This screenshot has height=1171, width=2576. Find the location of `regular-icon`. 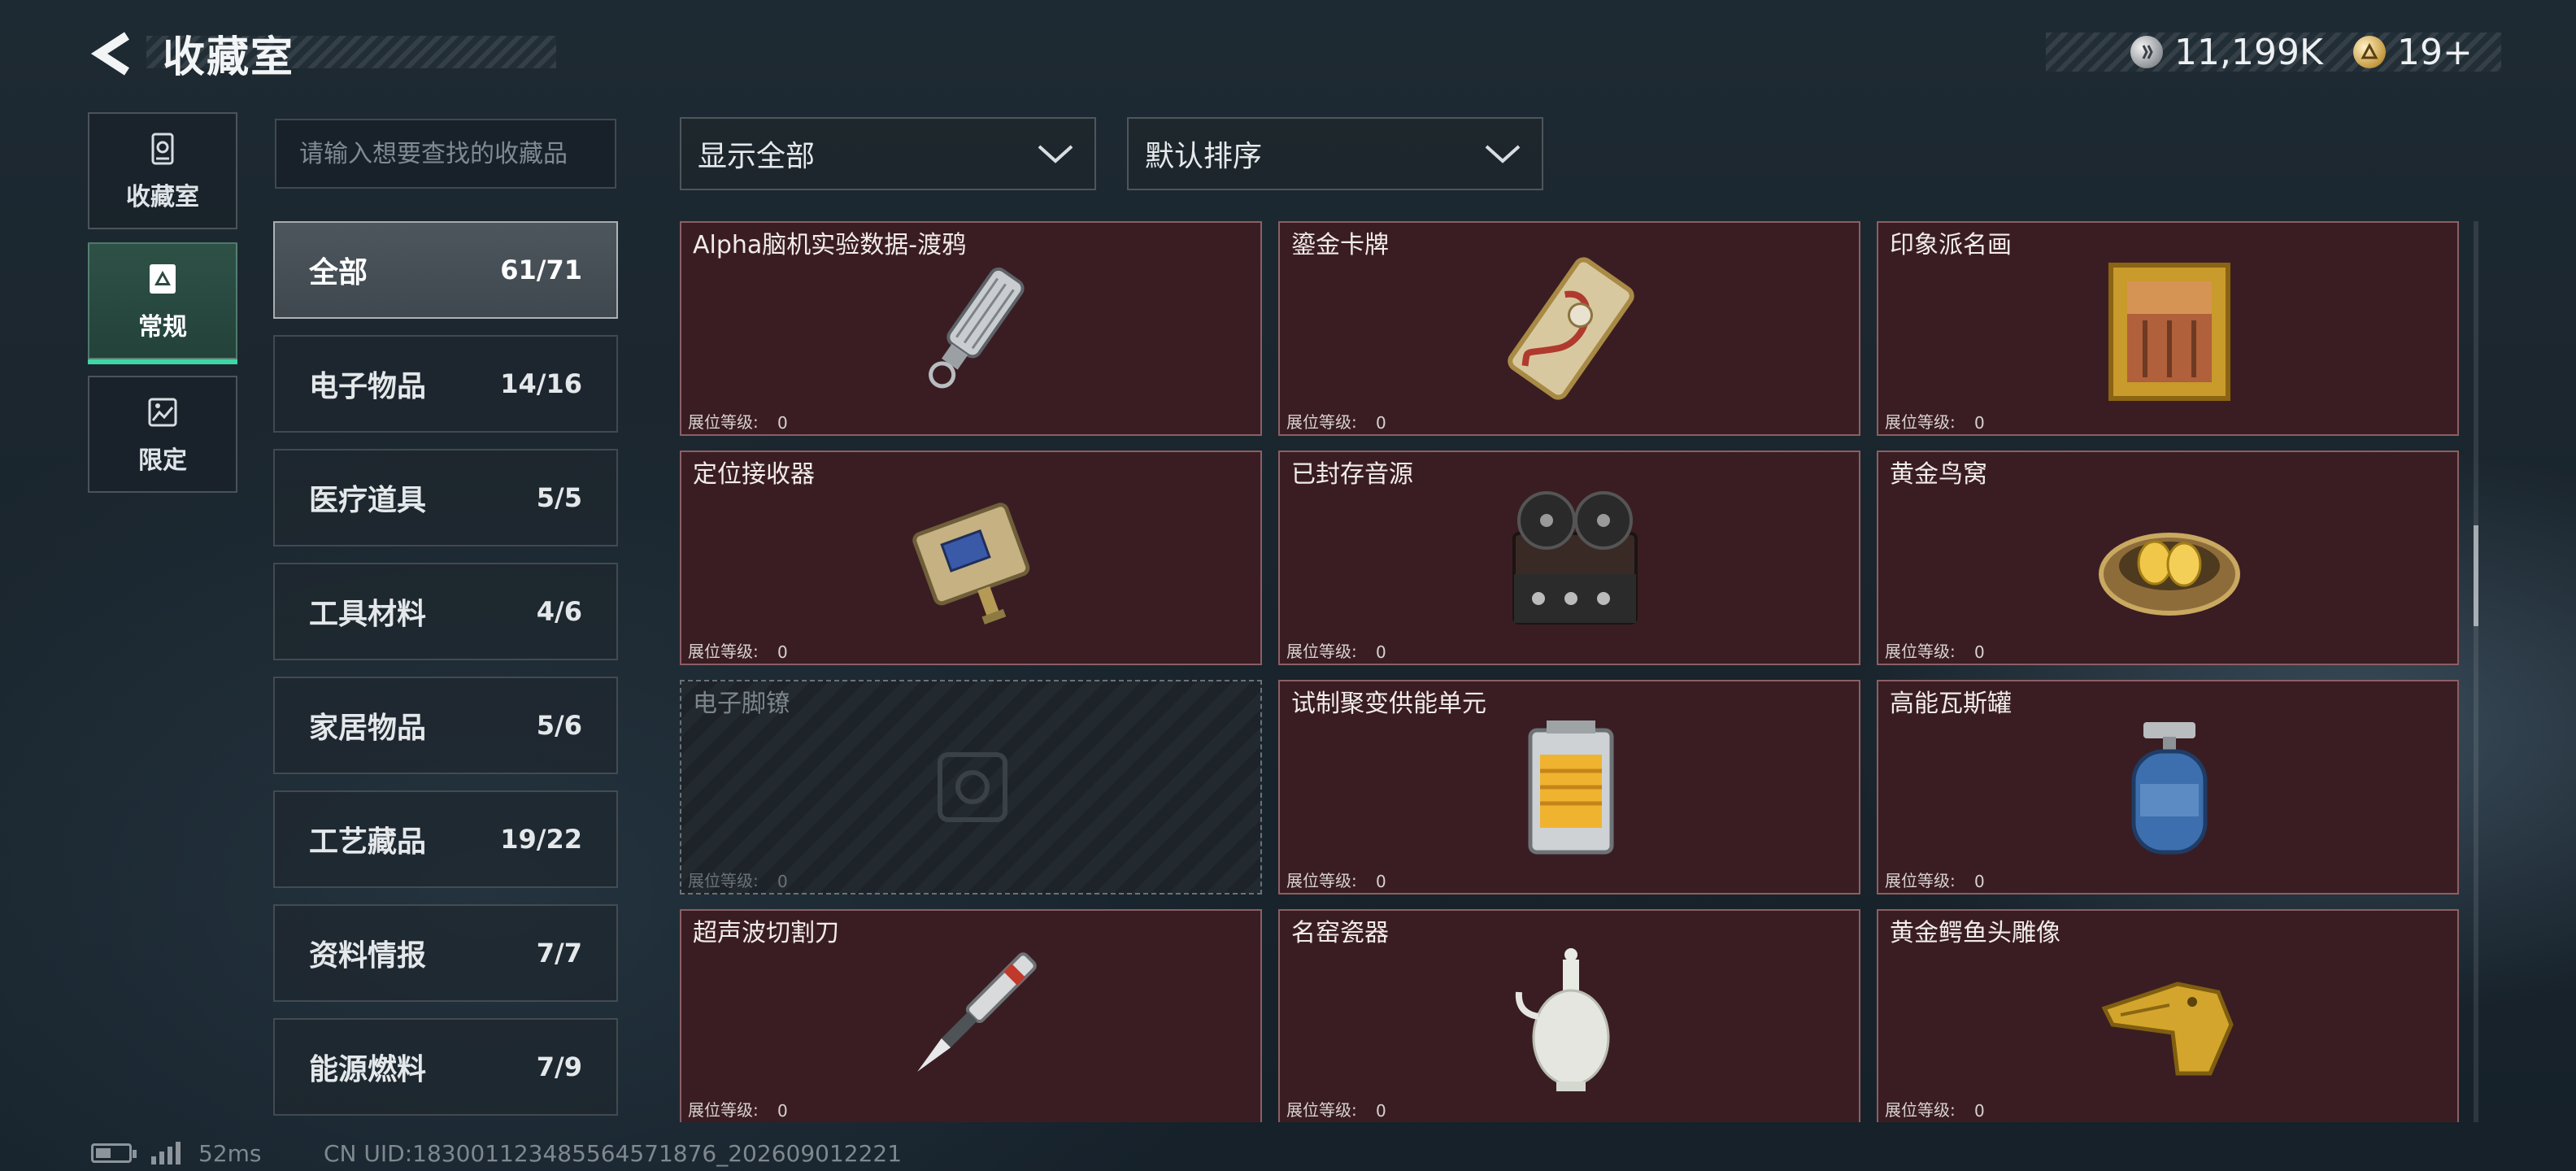

regular-icon is located at coordinates (163, 279).